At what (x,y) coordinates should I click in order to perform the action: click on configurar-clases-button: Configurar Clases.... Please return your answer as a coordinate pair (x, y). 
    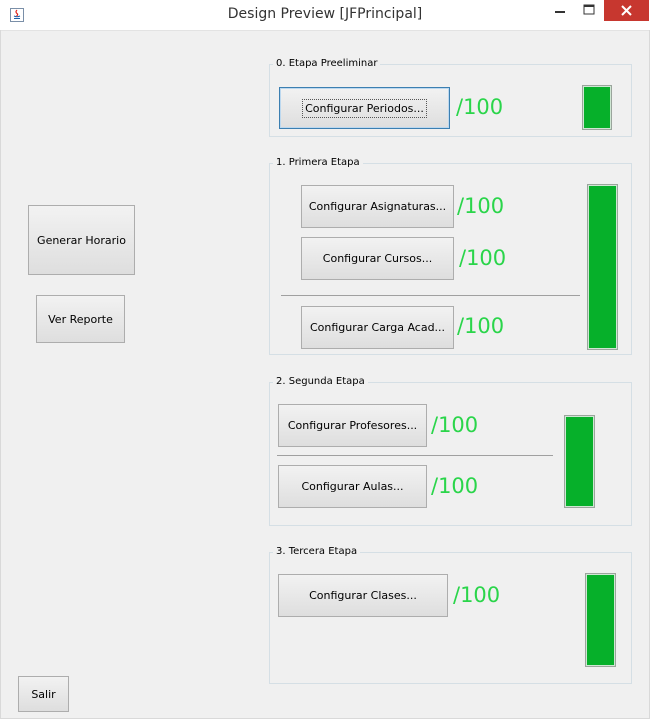
    Looking at the image, I should click on (363, 595).